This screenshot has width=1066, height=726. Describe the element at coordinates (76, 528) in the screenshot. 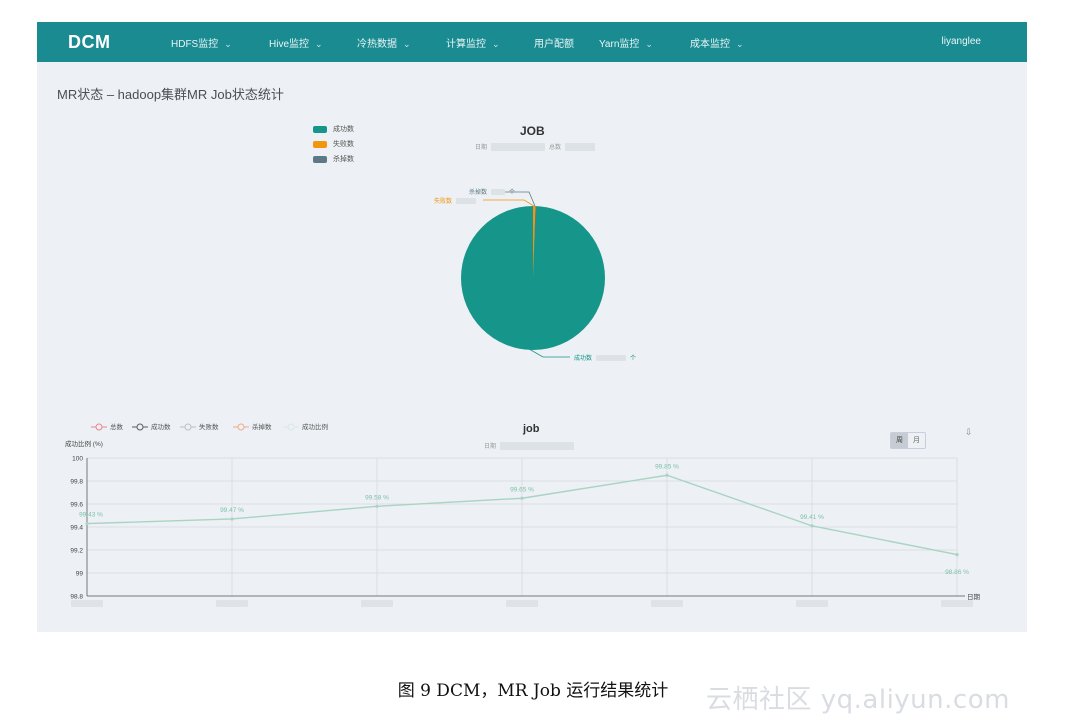

I see `y-tick-label: 99.4` at that location.